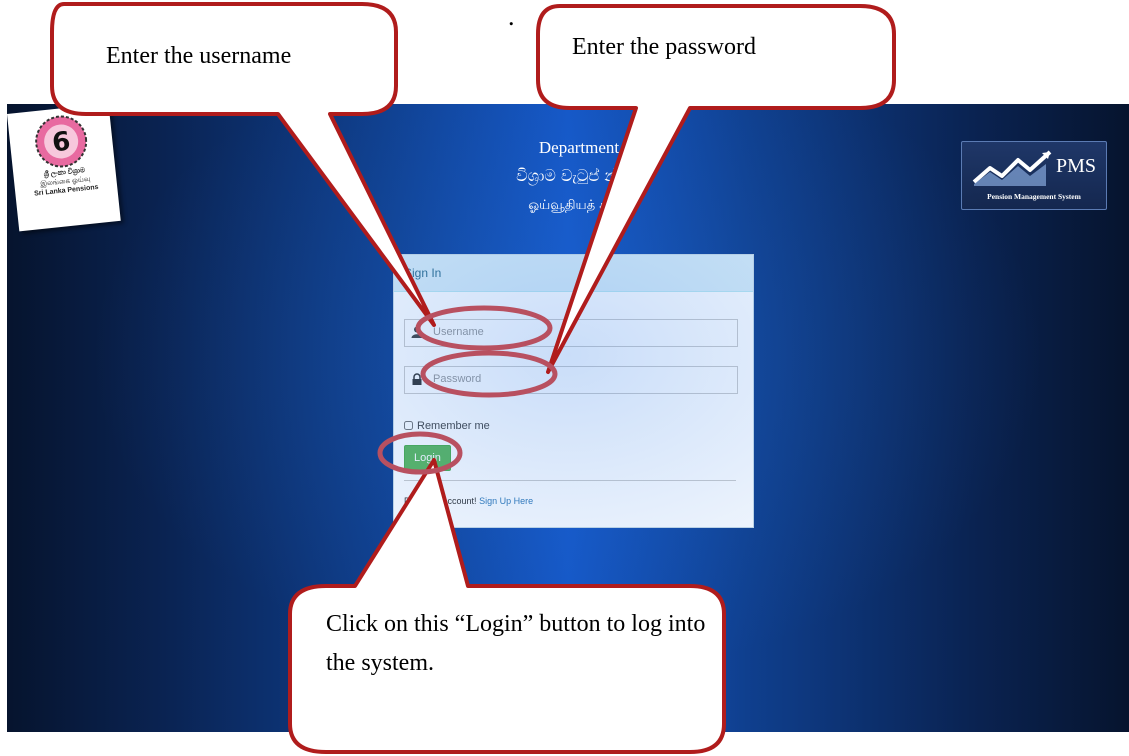 The width and height of the screenshot is (1129, 756). Describe the element at coordinates (573, 273) in the screenshot. I see `sign-in-header: Sign In` at that location.